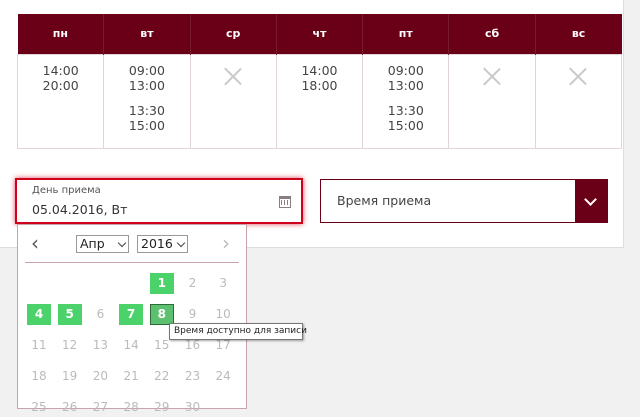 The width and height of the screenshot is (640, 417). Describe the element at coordinates (405, 34) in the screenshot. I see `day-header-fri: пт` at that location.